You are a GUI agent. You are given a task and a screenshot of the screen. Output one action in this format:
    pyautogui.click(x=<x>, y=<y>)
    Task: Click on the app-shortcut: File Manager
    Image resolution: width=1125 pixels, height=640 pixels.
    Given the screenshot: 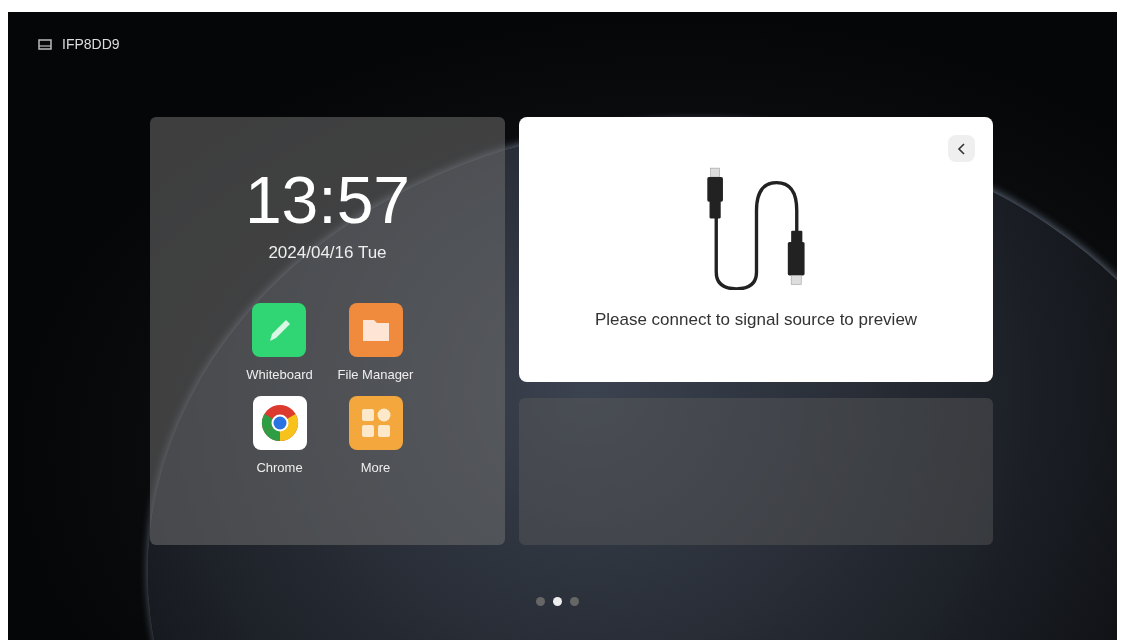 What is the action you would take?
    pyautogui.click(x=375, y=342)
    